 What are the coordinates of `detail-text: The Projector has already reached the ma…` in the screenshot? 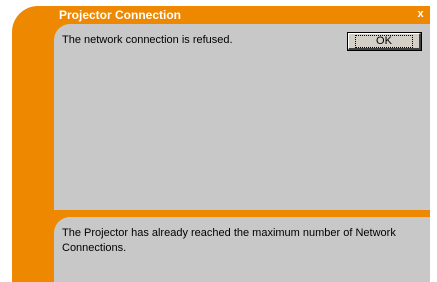 It's located at (229, 240).